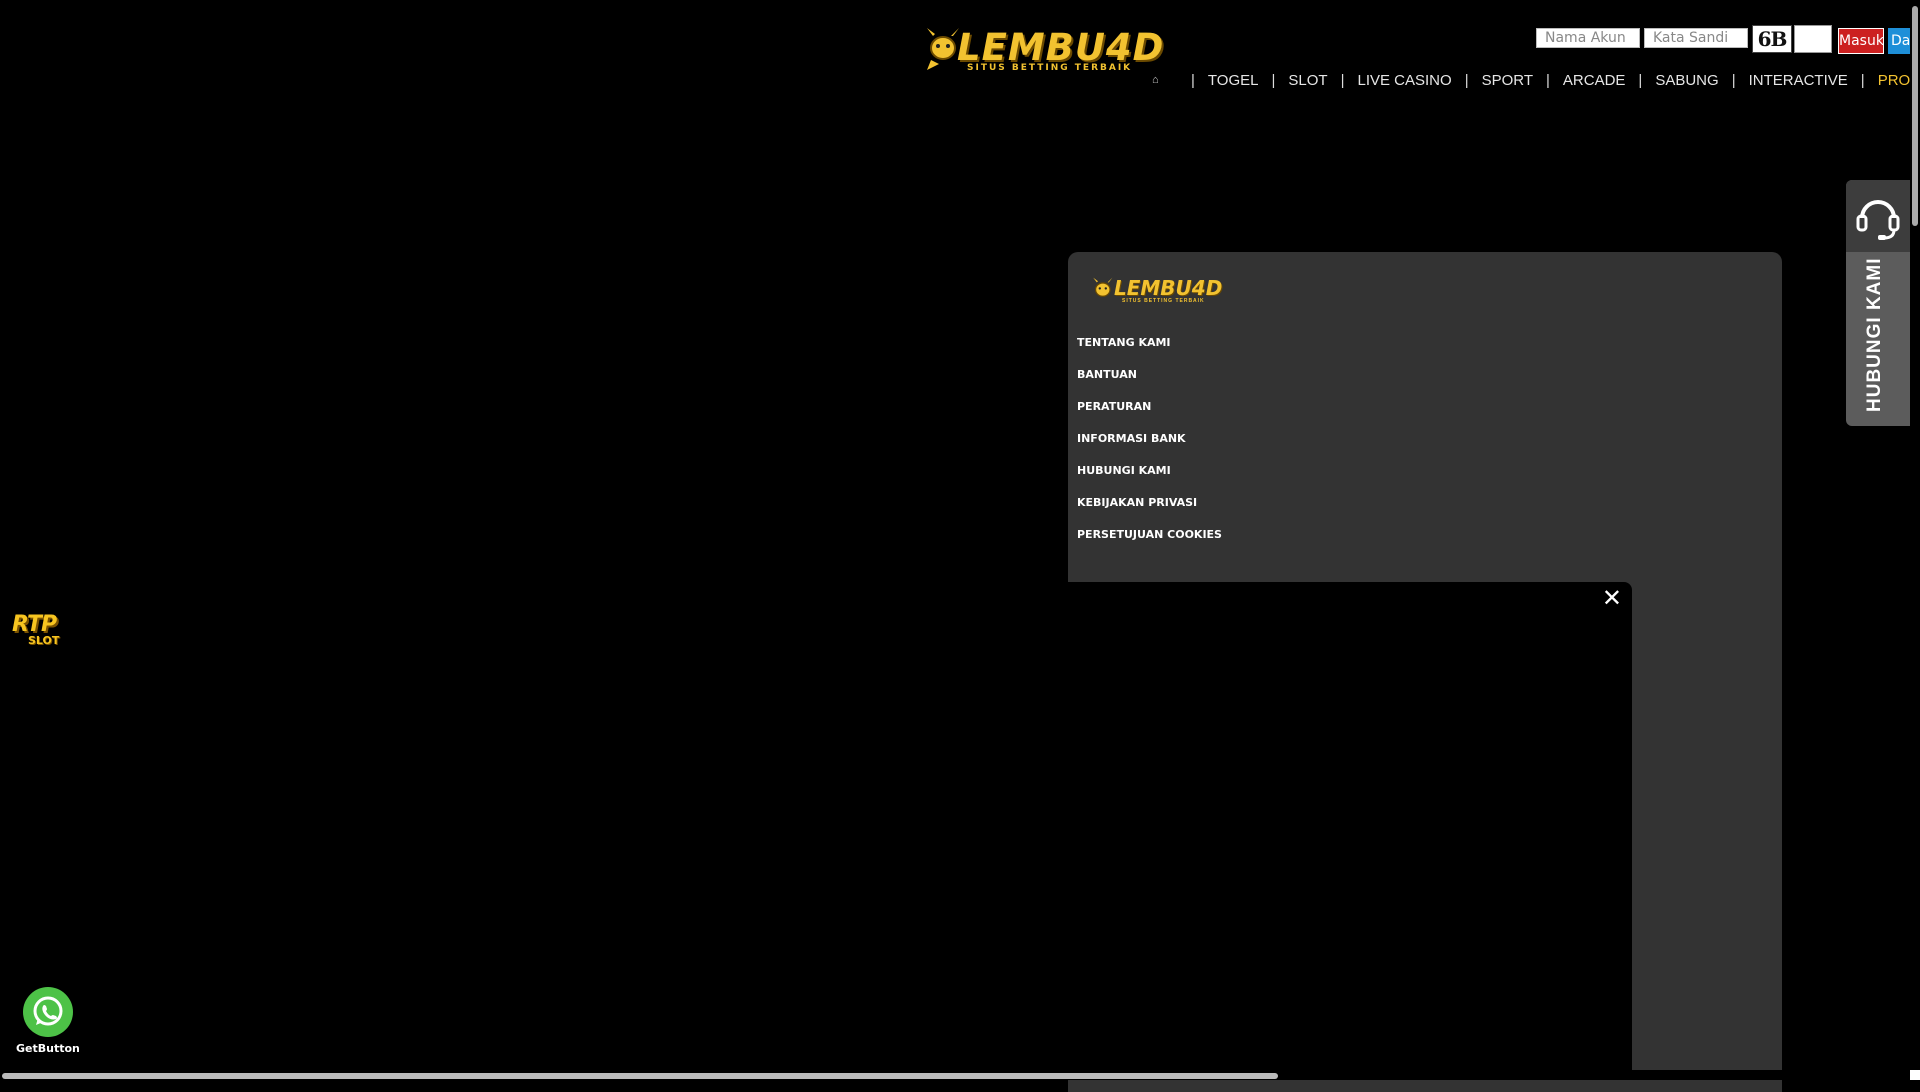  What do you see at coordinates (1168, 288) in the screenshot?
I see `footer-logo-text: LEMBU4D` at bounding box center [1168, 288].